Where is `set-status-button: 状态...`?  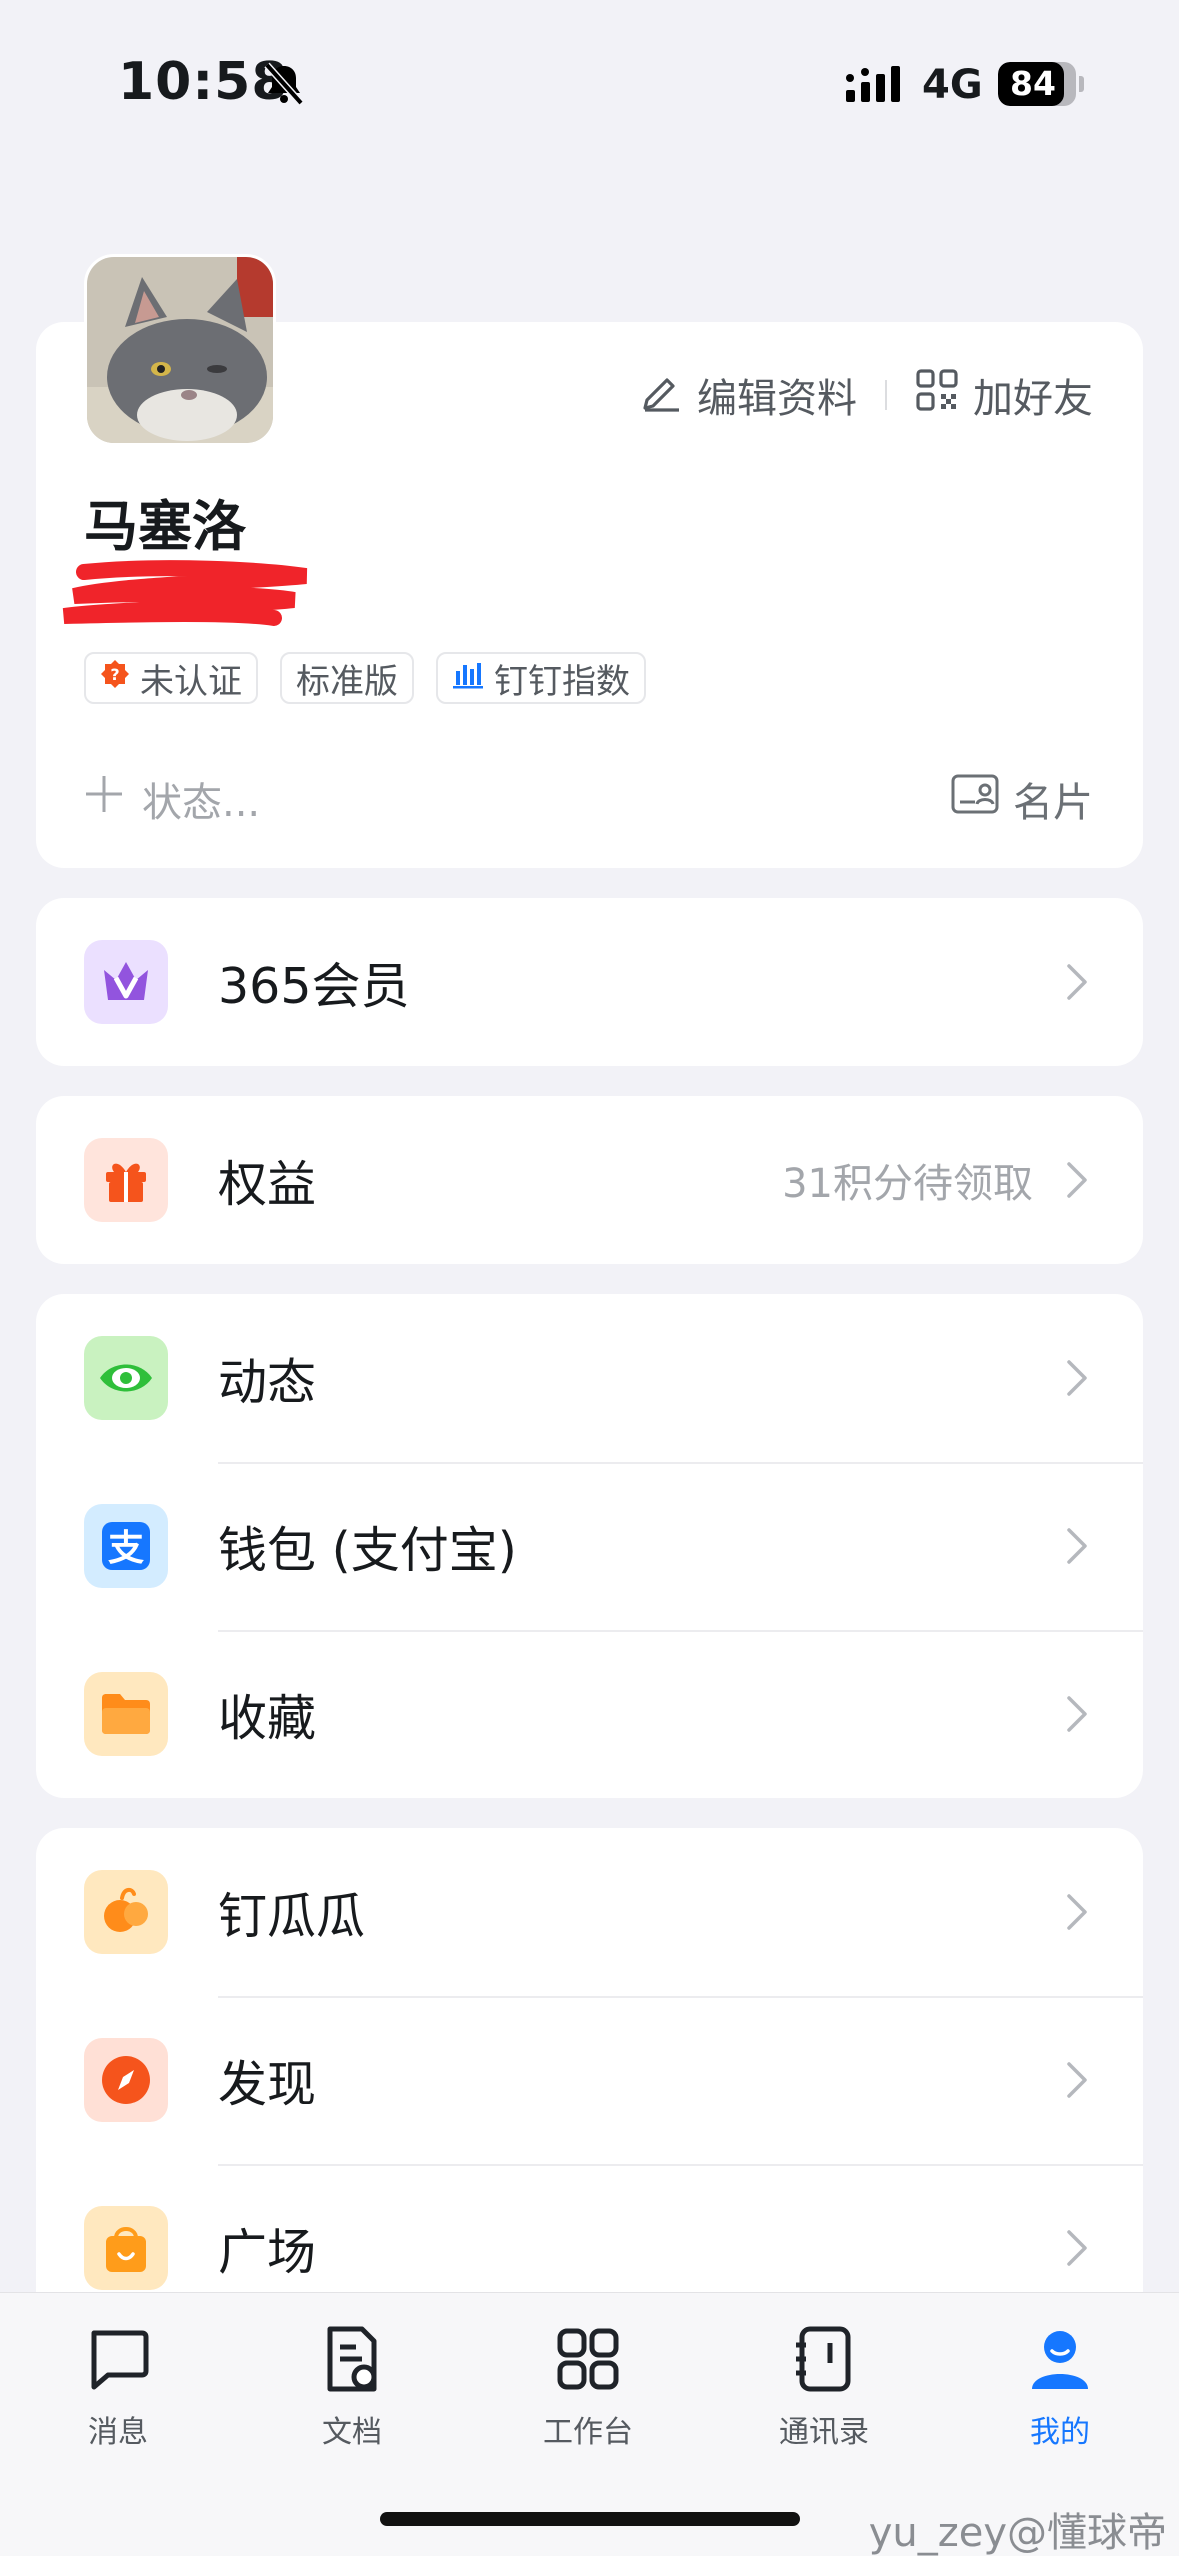
set-status-button: 状态... is located at coordinates (172, 799).